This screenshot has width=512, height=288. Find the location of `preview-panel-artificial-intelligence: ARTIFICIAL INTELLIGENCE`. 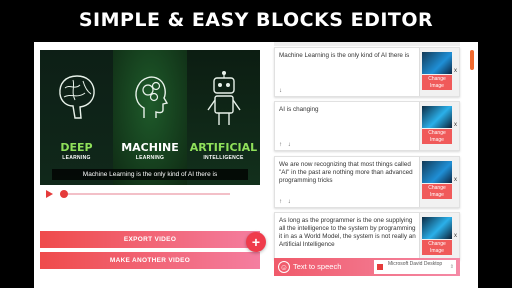

preview-panel-artificial-intelligence: ARTIFICIAL INTELLIGENCE is located at coordinates (223, 117).